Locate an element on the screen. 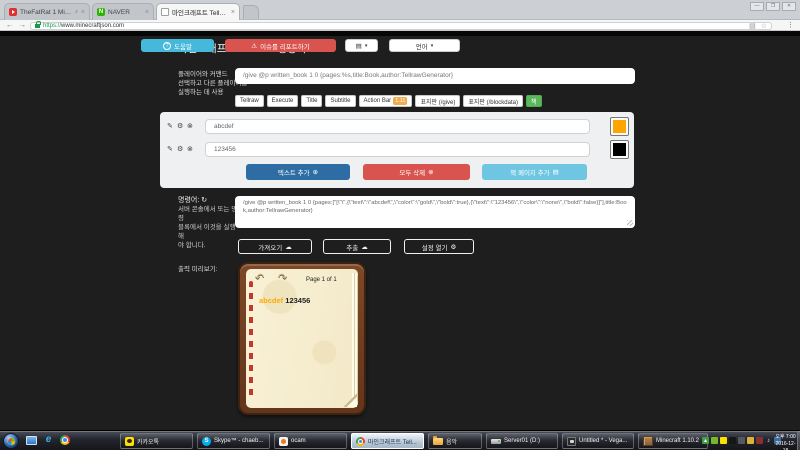 The width and height of the screenshot is (800, 450). new-tab-button is located at coordinates (251, 12).